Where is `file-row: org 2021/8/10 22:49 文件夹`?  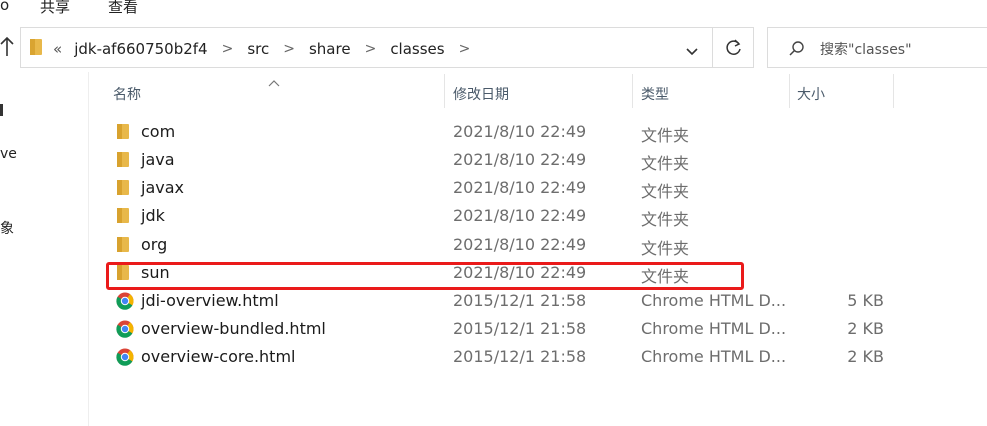 file-row: org 2021/8/10 22:49 文件夹 is located at coordinates (499, 245).